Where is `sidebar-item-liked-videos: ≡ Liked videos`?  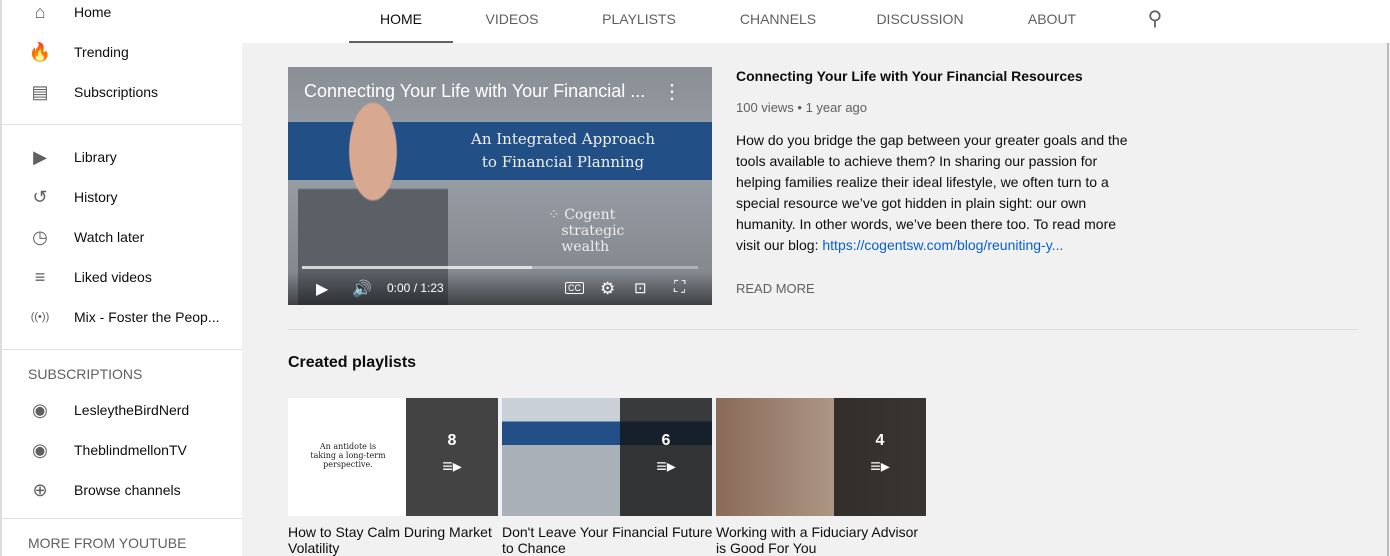
sidebar-item-liked-videos: ≡ Liked videos is located at coordinates (122, 277).